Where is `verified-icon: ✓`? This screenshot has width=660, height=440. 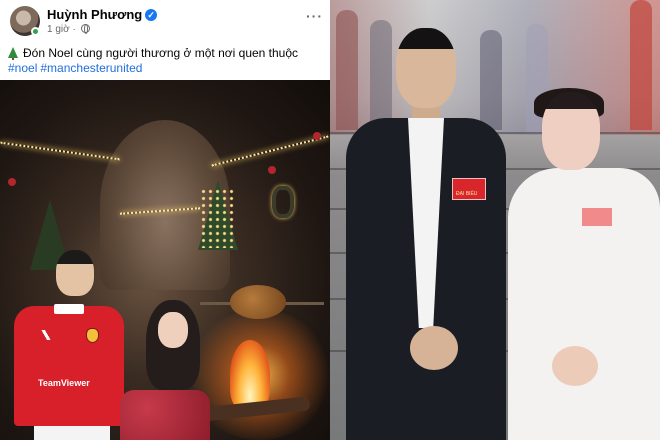
verified-icon: ✓ is located at coordinates (151, 15).